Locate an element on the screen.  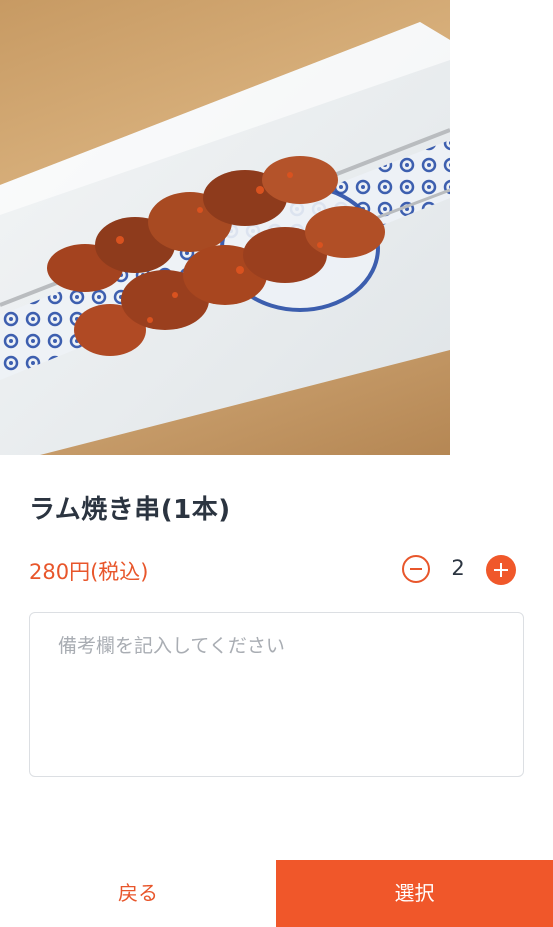
quantity-value: 2 is located at coordinates (458, 568).